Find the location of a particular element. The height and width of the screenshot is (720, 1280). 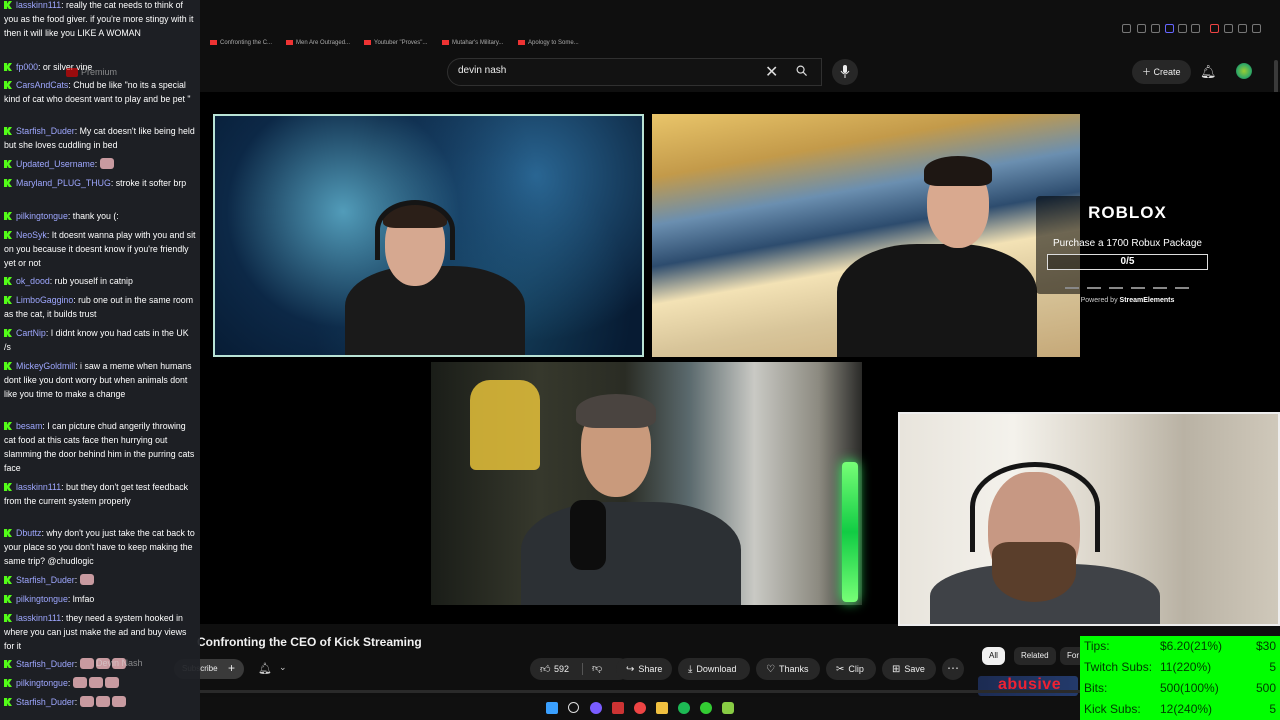

copilot-icon is located at coordinates (596, 708).